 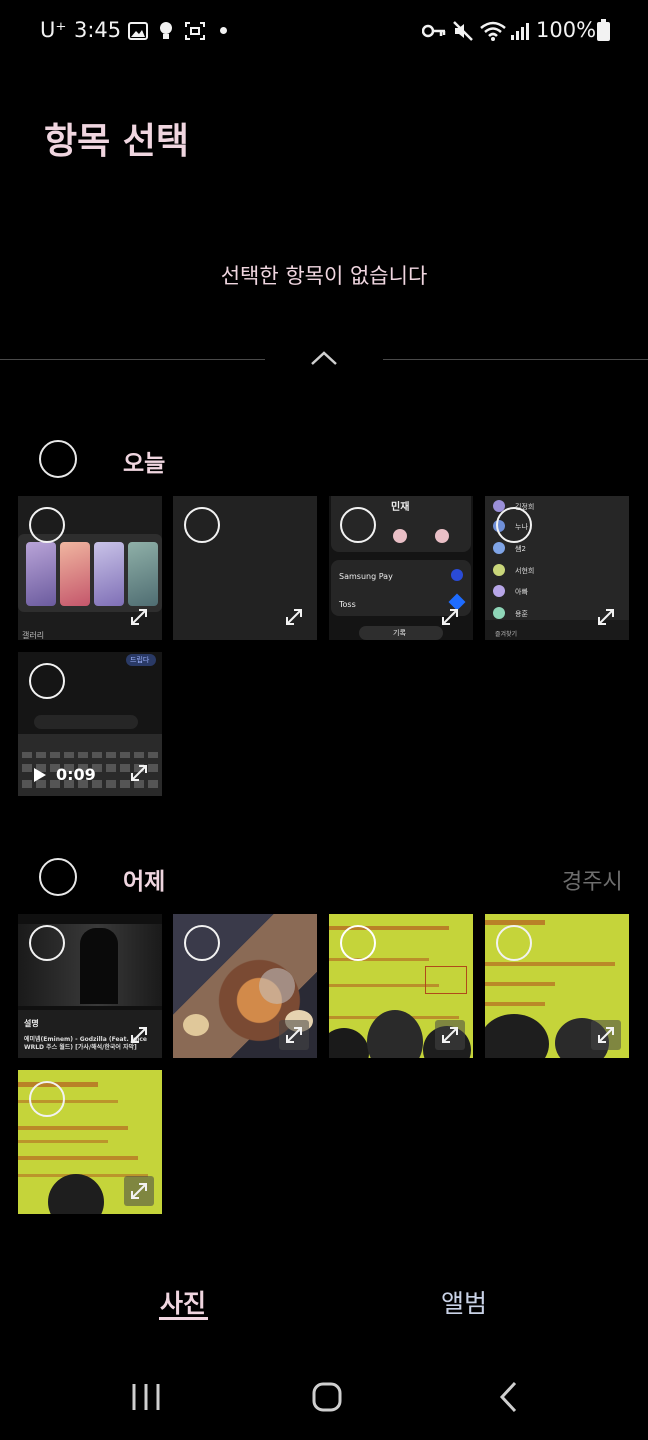 I want to click on video-duration: 0:09, so click(x=76, y=774).